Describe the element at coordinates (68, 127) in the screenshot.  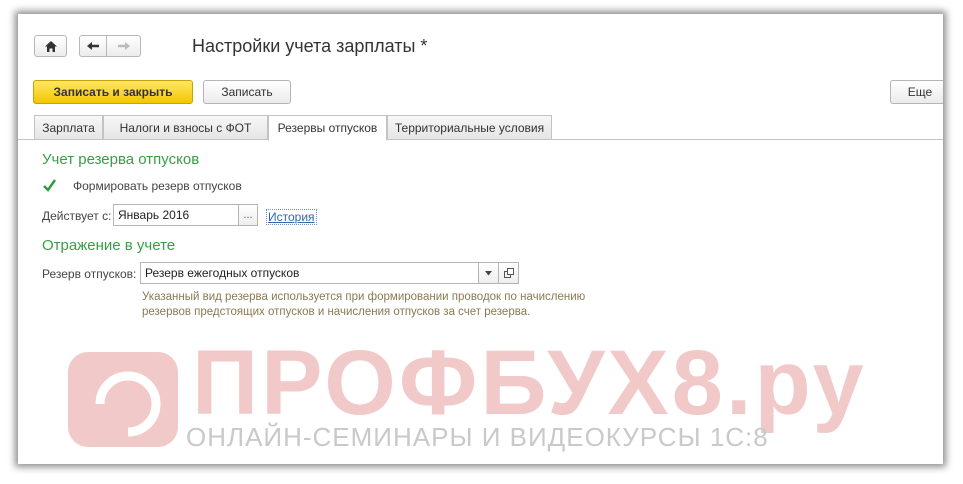
I see `tab-salary: Зарплата` at that location.